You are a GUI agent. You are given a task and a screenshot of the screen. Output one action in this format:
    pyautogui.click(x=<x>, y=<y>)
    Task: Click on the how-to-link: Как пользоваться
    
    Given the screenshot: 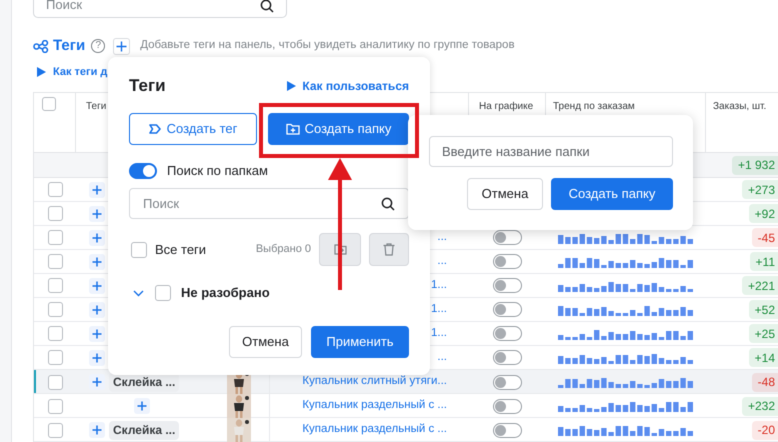 What is the action you would take?
    pyautogui.click(x=348, y=86)
    